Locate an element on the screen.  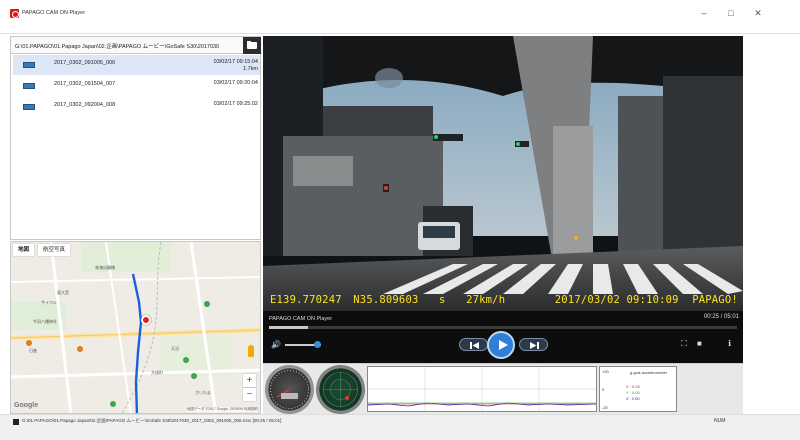
compass-dial is located at coordinates (340, 389).